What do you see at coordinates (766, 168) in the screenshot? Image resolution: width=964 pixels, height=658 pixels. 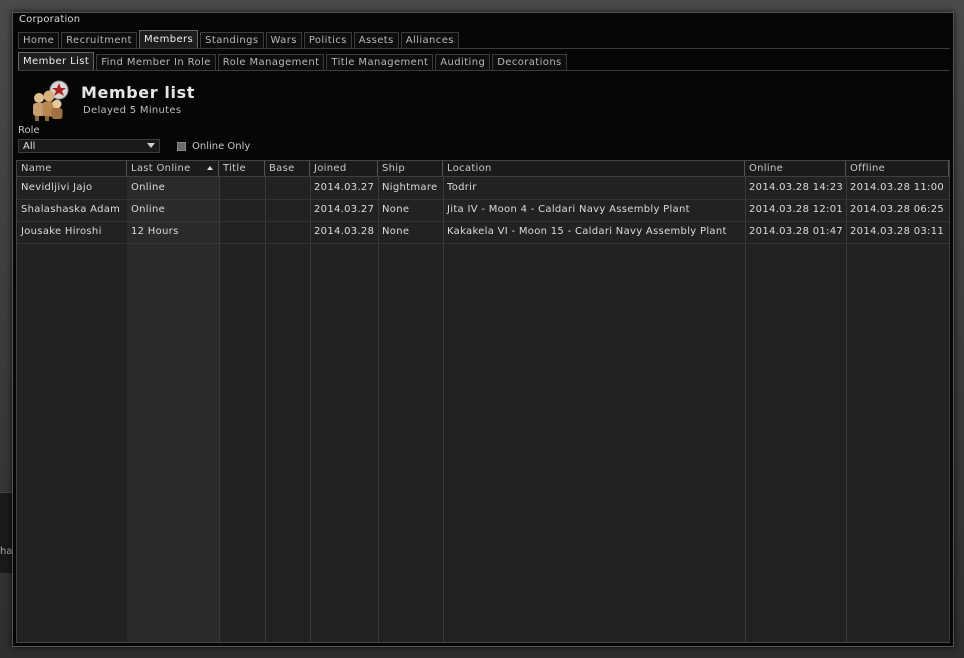 I see `column-header-label: Online` at bounding box center [766, 168].